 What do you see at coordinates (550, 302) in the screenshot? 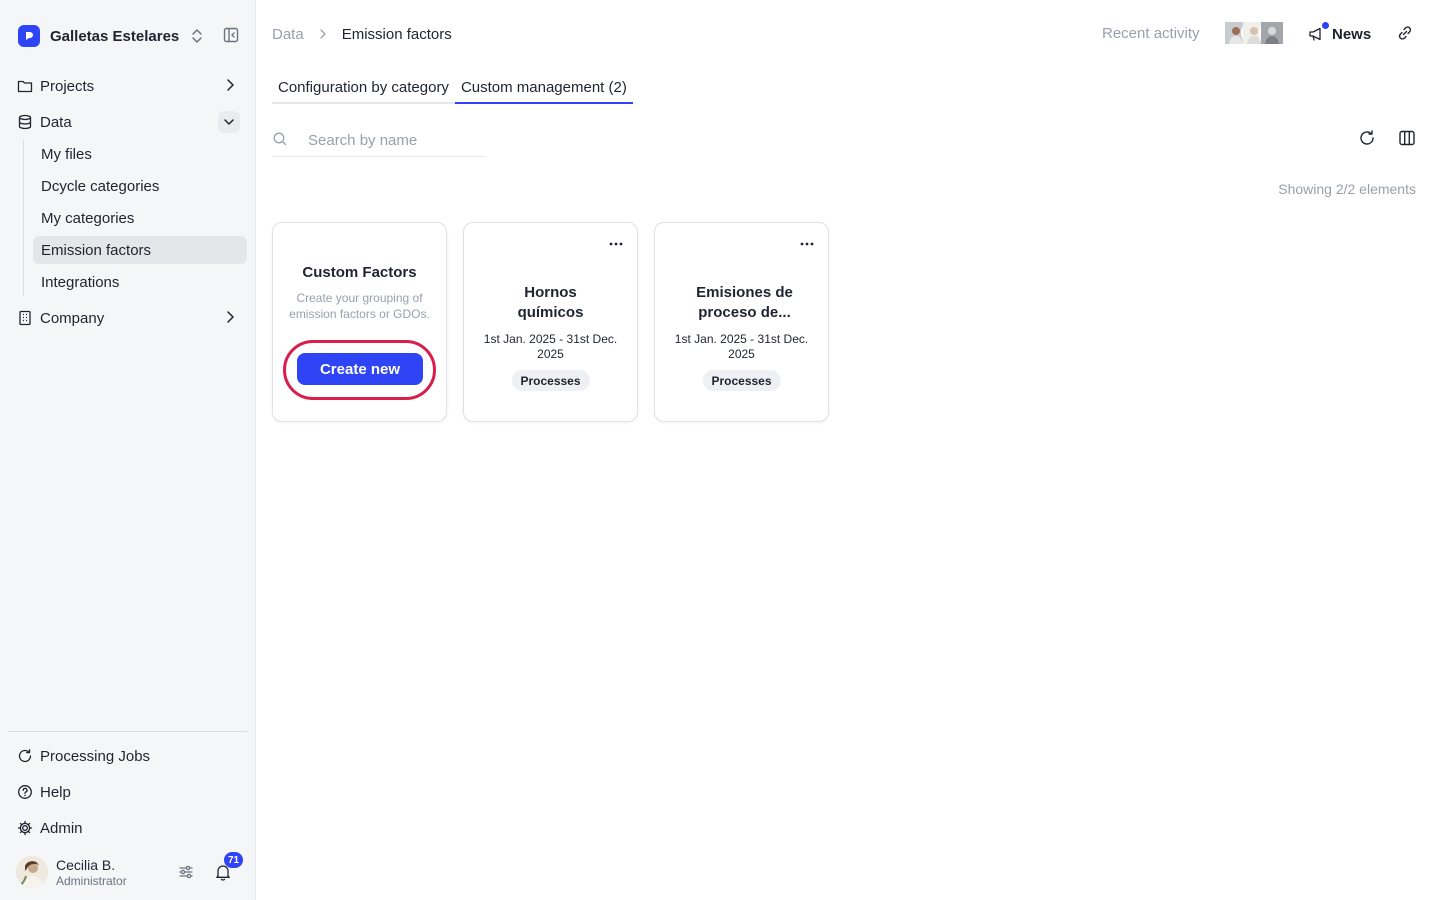
I see `card-title: Hornos químicos` at bounding box center [550, 302].